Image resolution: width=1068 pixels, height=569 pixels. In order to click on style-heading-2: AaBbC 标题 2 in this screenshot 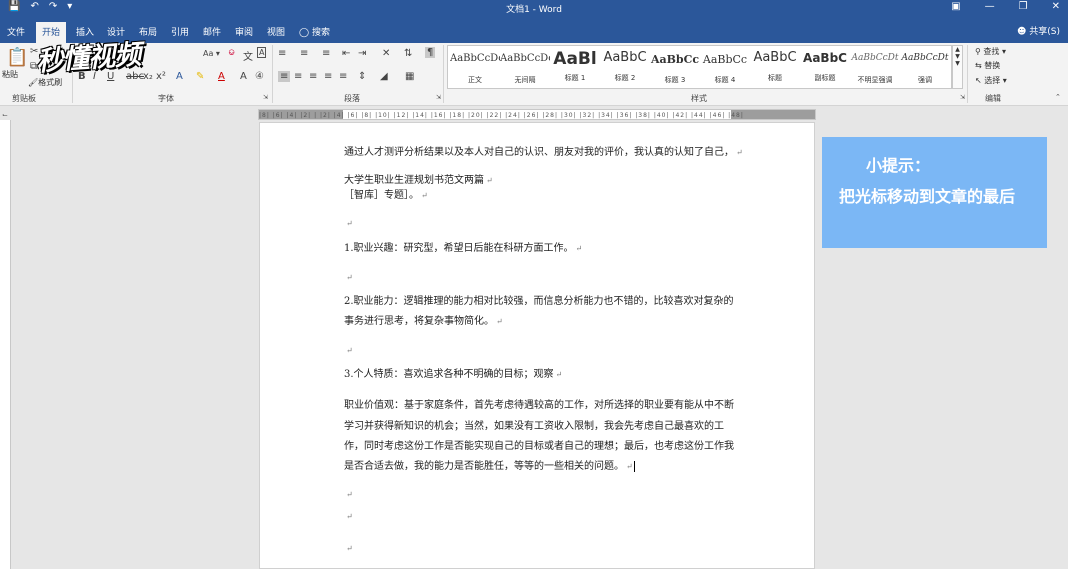, I will do `click(625, 67)`.